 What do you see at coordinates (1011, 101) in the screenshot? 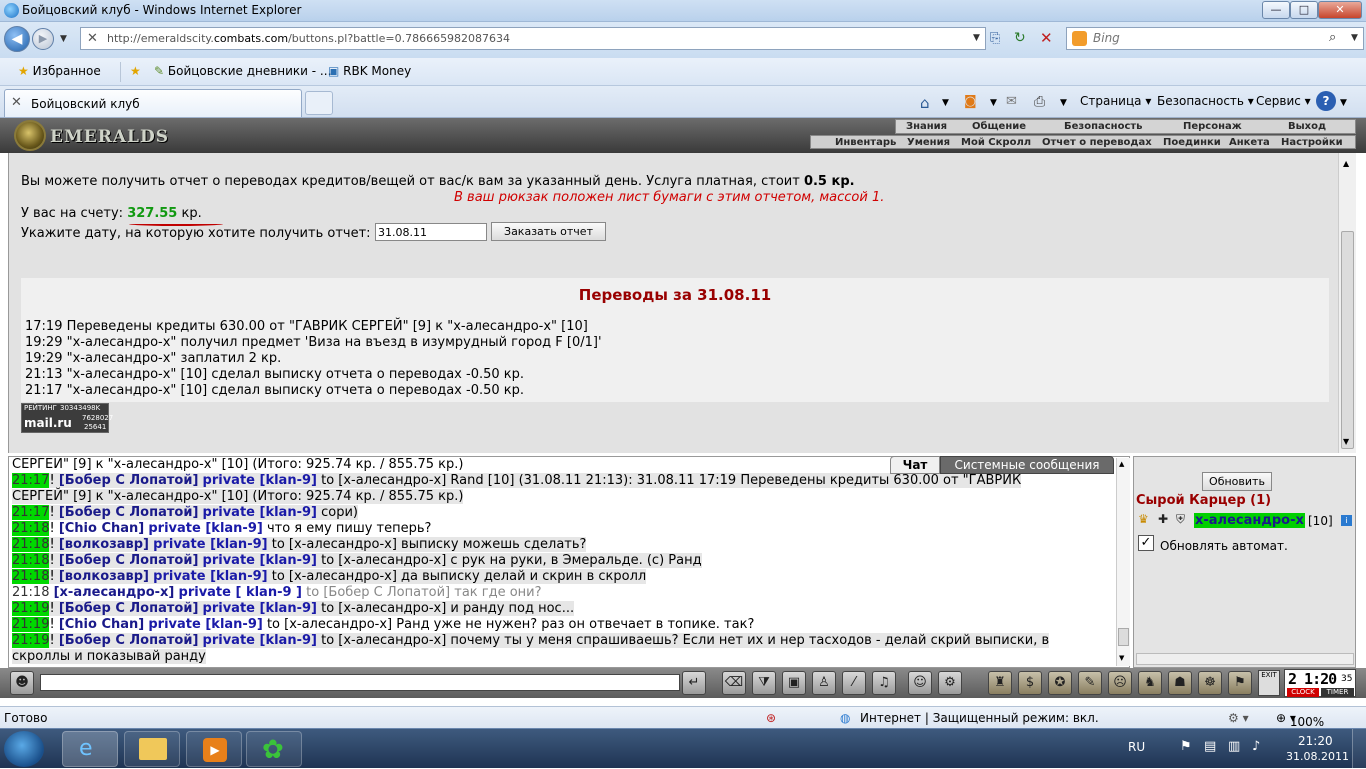
I see `mail-icon: ✉` at bounding box center [1011, 101].